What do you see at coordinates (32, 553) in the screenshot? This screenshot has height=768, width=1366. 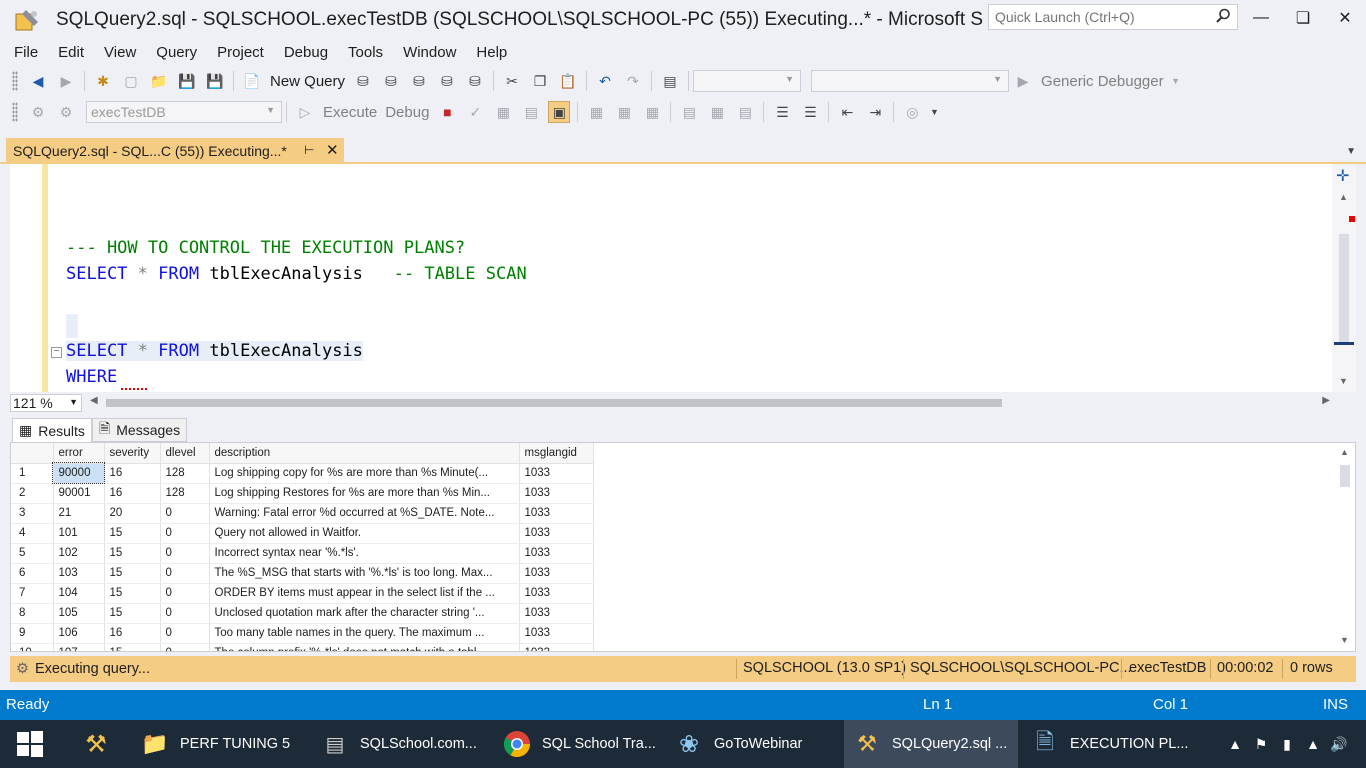 I see `row-number: 5` at bounding box center [32, 553].